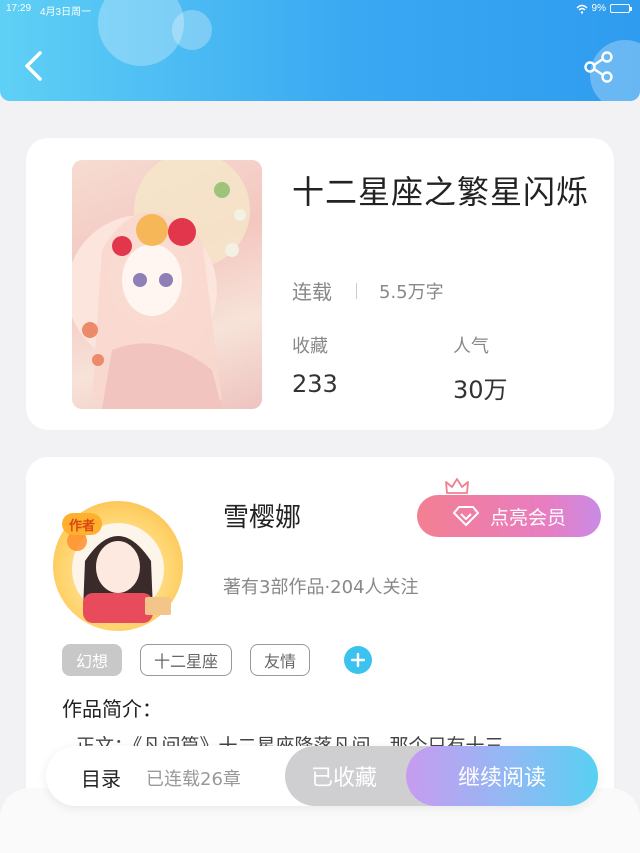 This screenshot has width=640, height=853. Describe the element at coordinates (193, 778) in the screenshot. I see `chapter-count: 已连载26章` at that location.